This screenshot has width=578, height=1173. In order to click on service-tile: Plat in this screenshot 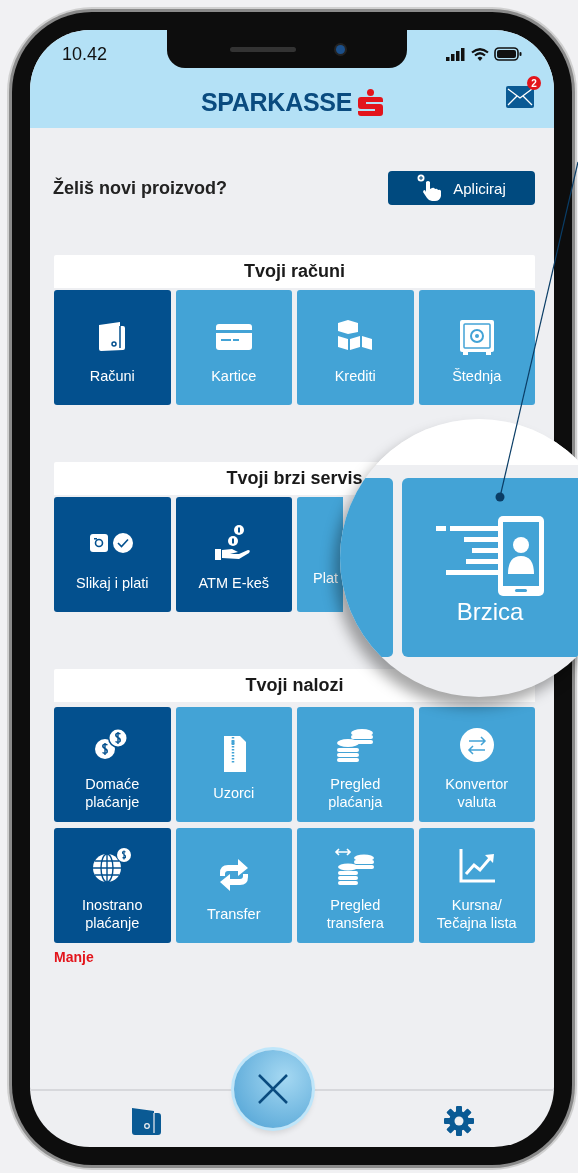, I will do `click(320, 554)`.